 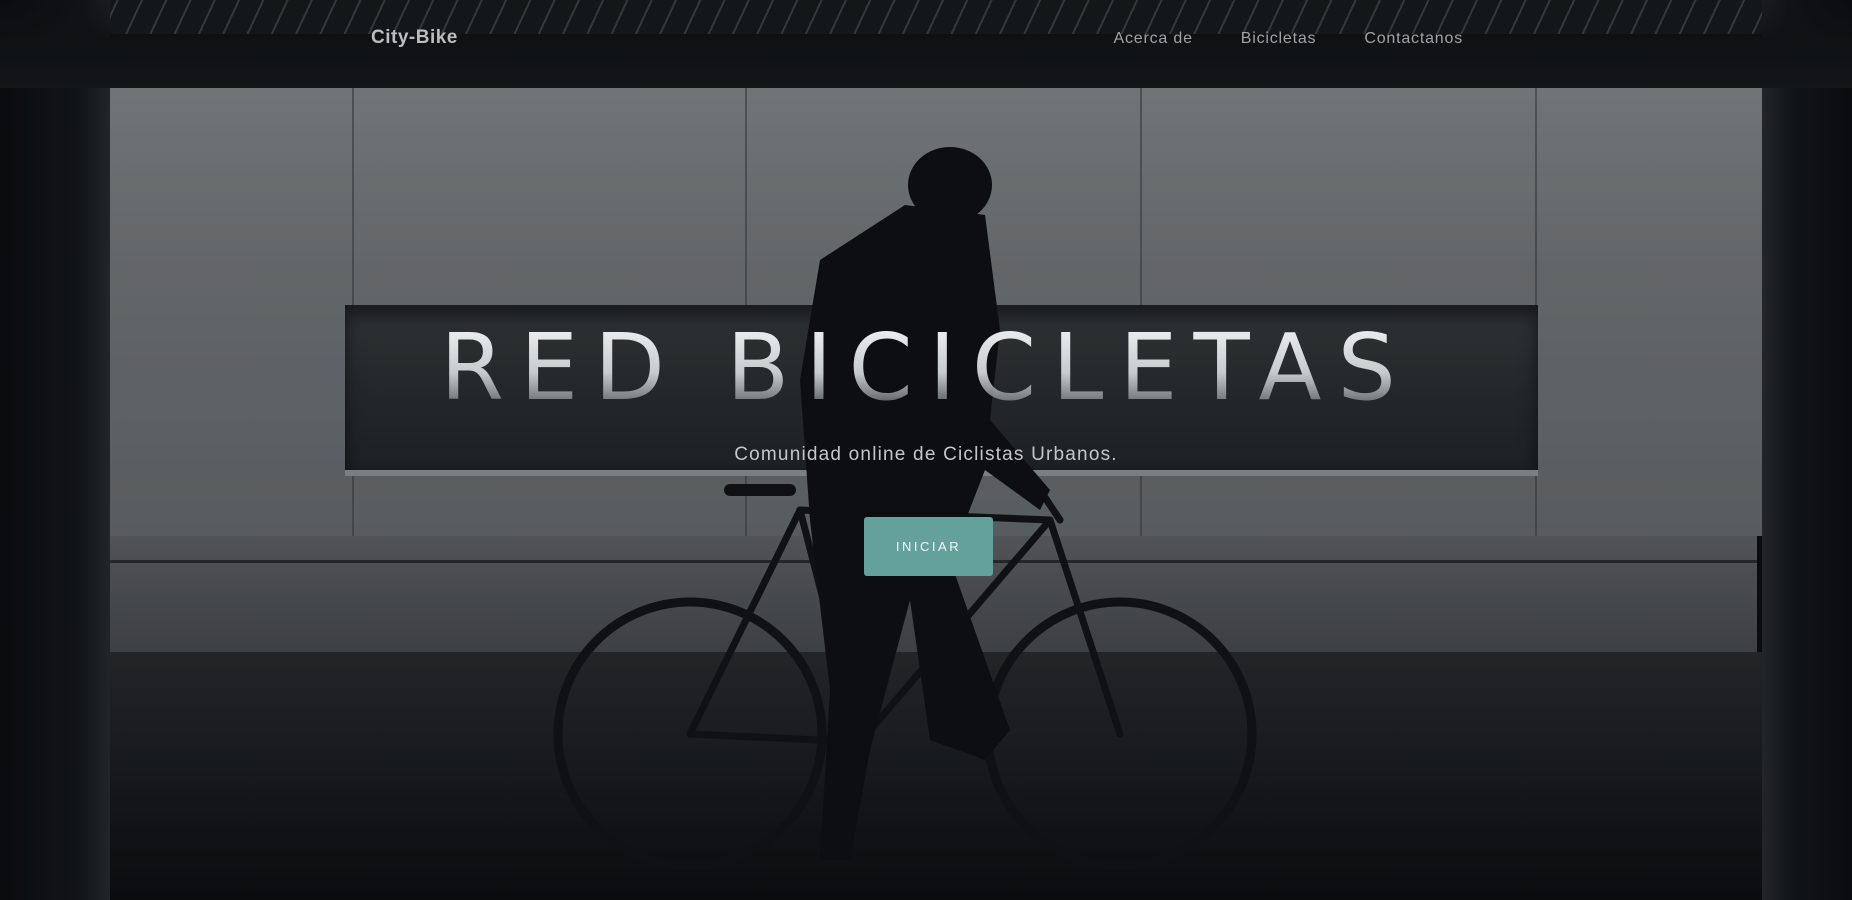 What do you see at coordinates (926, 368) in the screenshot?
I see `hero-title: RED BICICLETAS` at bounding box center [926, 368].